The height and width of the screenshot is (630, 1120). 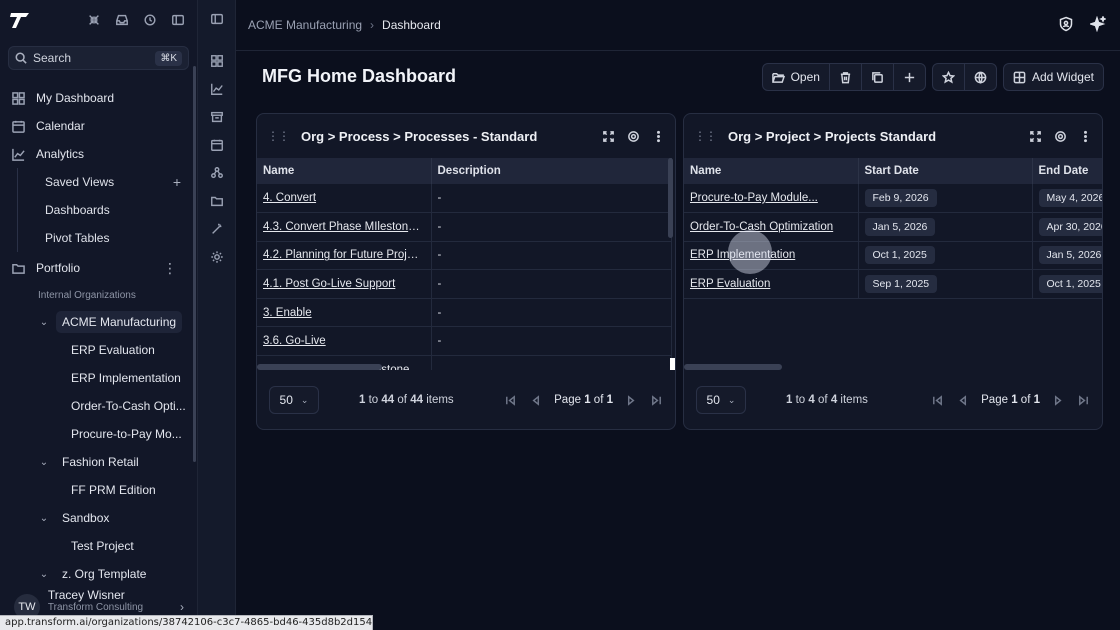 I want to click on sidebar-item-pivot-tables: Pivot Tables, so click(x=98, y=238).